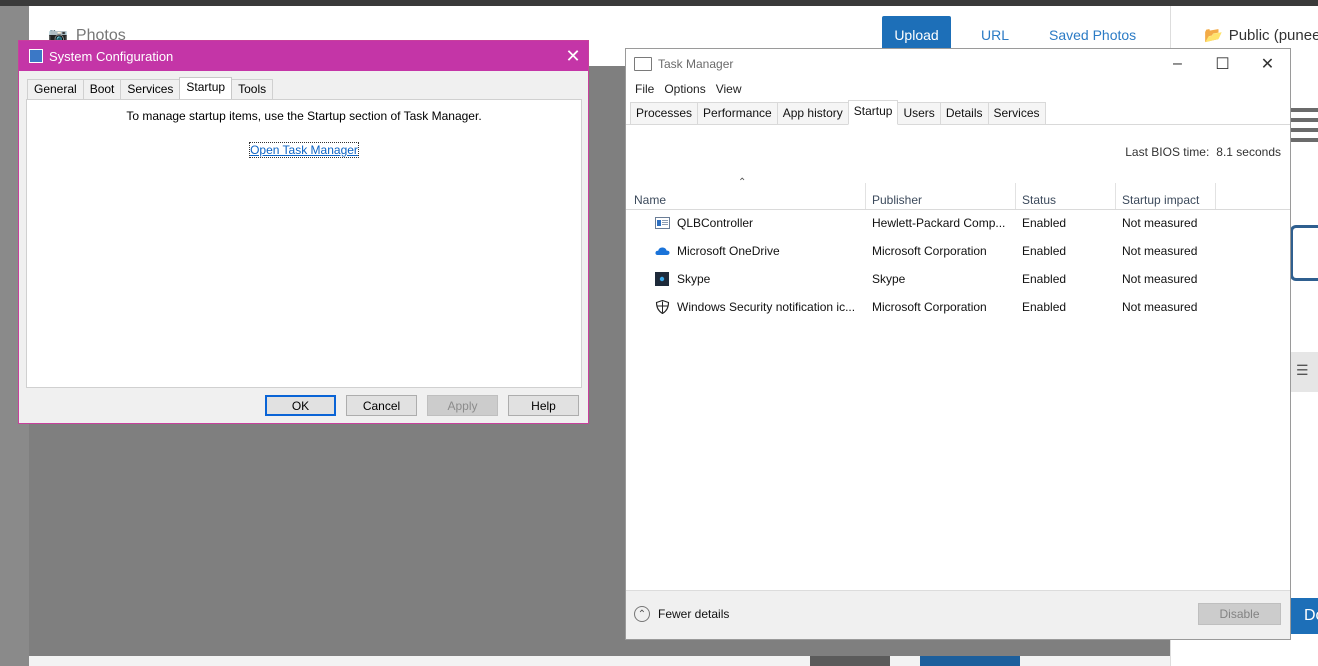 This screenshot has width=1318, height=666. What do you see at coordinates (55, 89) in the screenshot?
I see `sc-tab-general: General` at bounding box center [55, 89].